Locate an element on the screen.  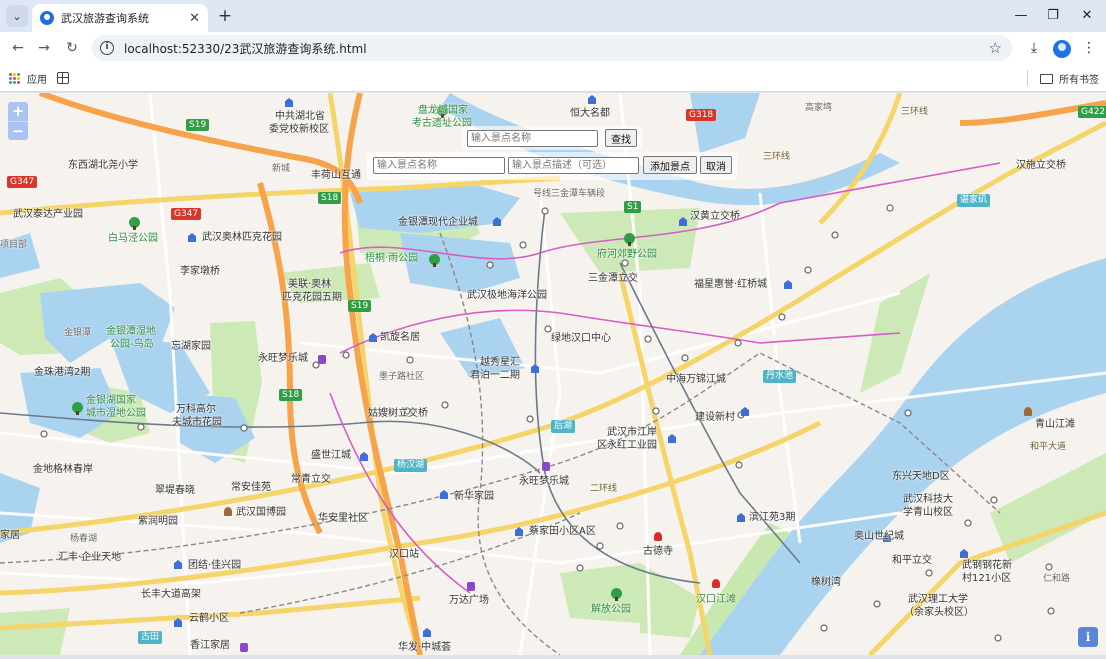
restore-icon: ❐ is located at coordinates (1053, 16).